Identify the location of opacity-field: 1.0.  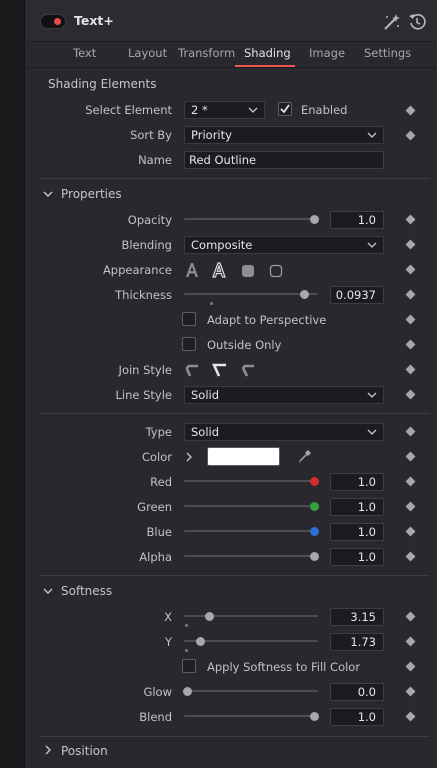
(357, 220).